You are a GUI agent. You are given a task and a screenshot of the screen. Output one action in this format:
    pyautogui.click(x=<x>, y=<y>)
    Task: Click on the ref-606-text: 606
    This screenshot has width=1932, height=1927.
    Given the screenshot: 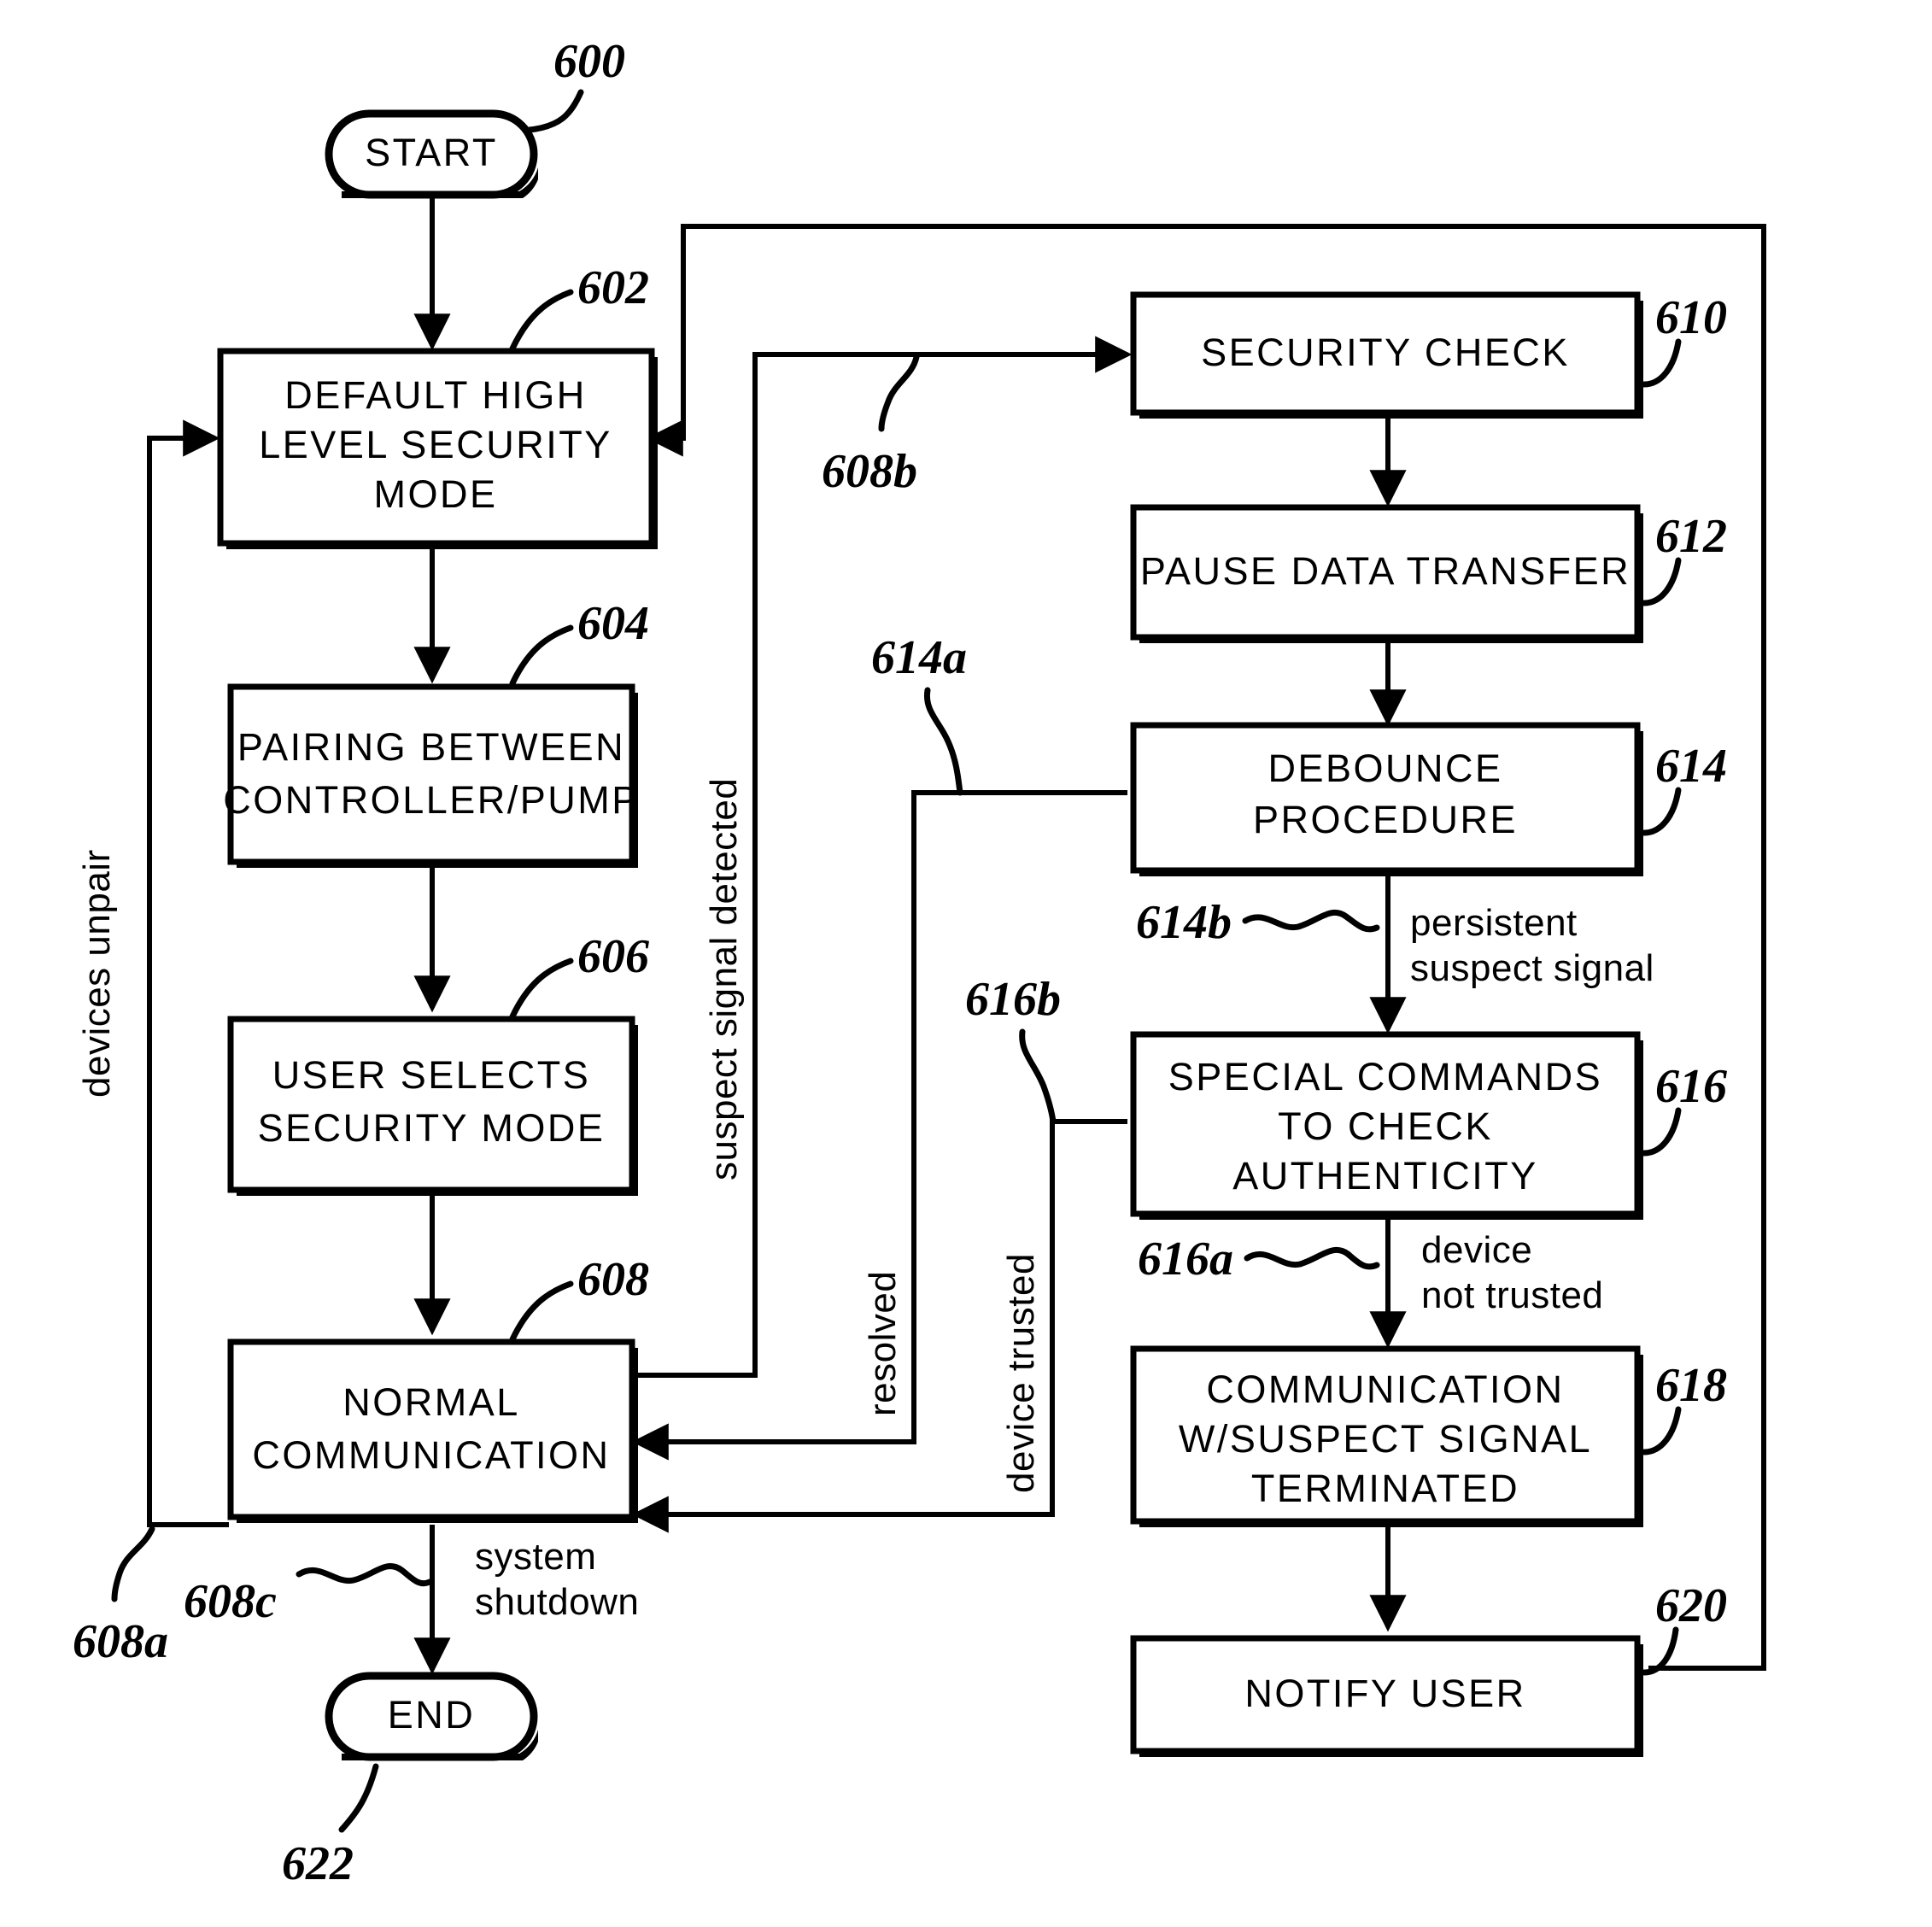 What is the action you would take?
    pyautogui.click(x=613, y=956)
    